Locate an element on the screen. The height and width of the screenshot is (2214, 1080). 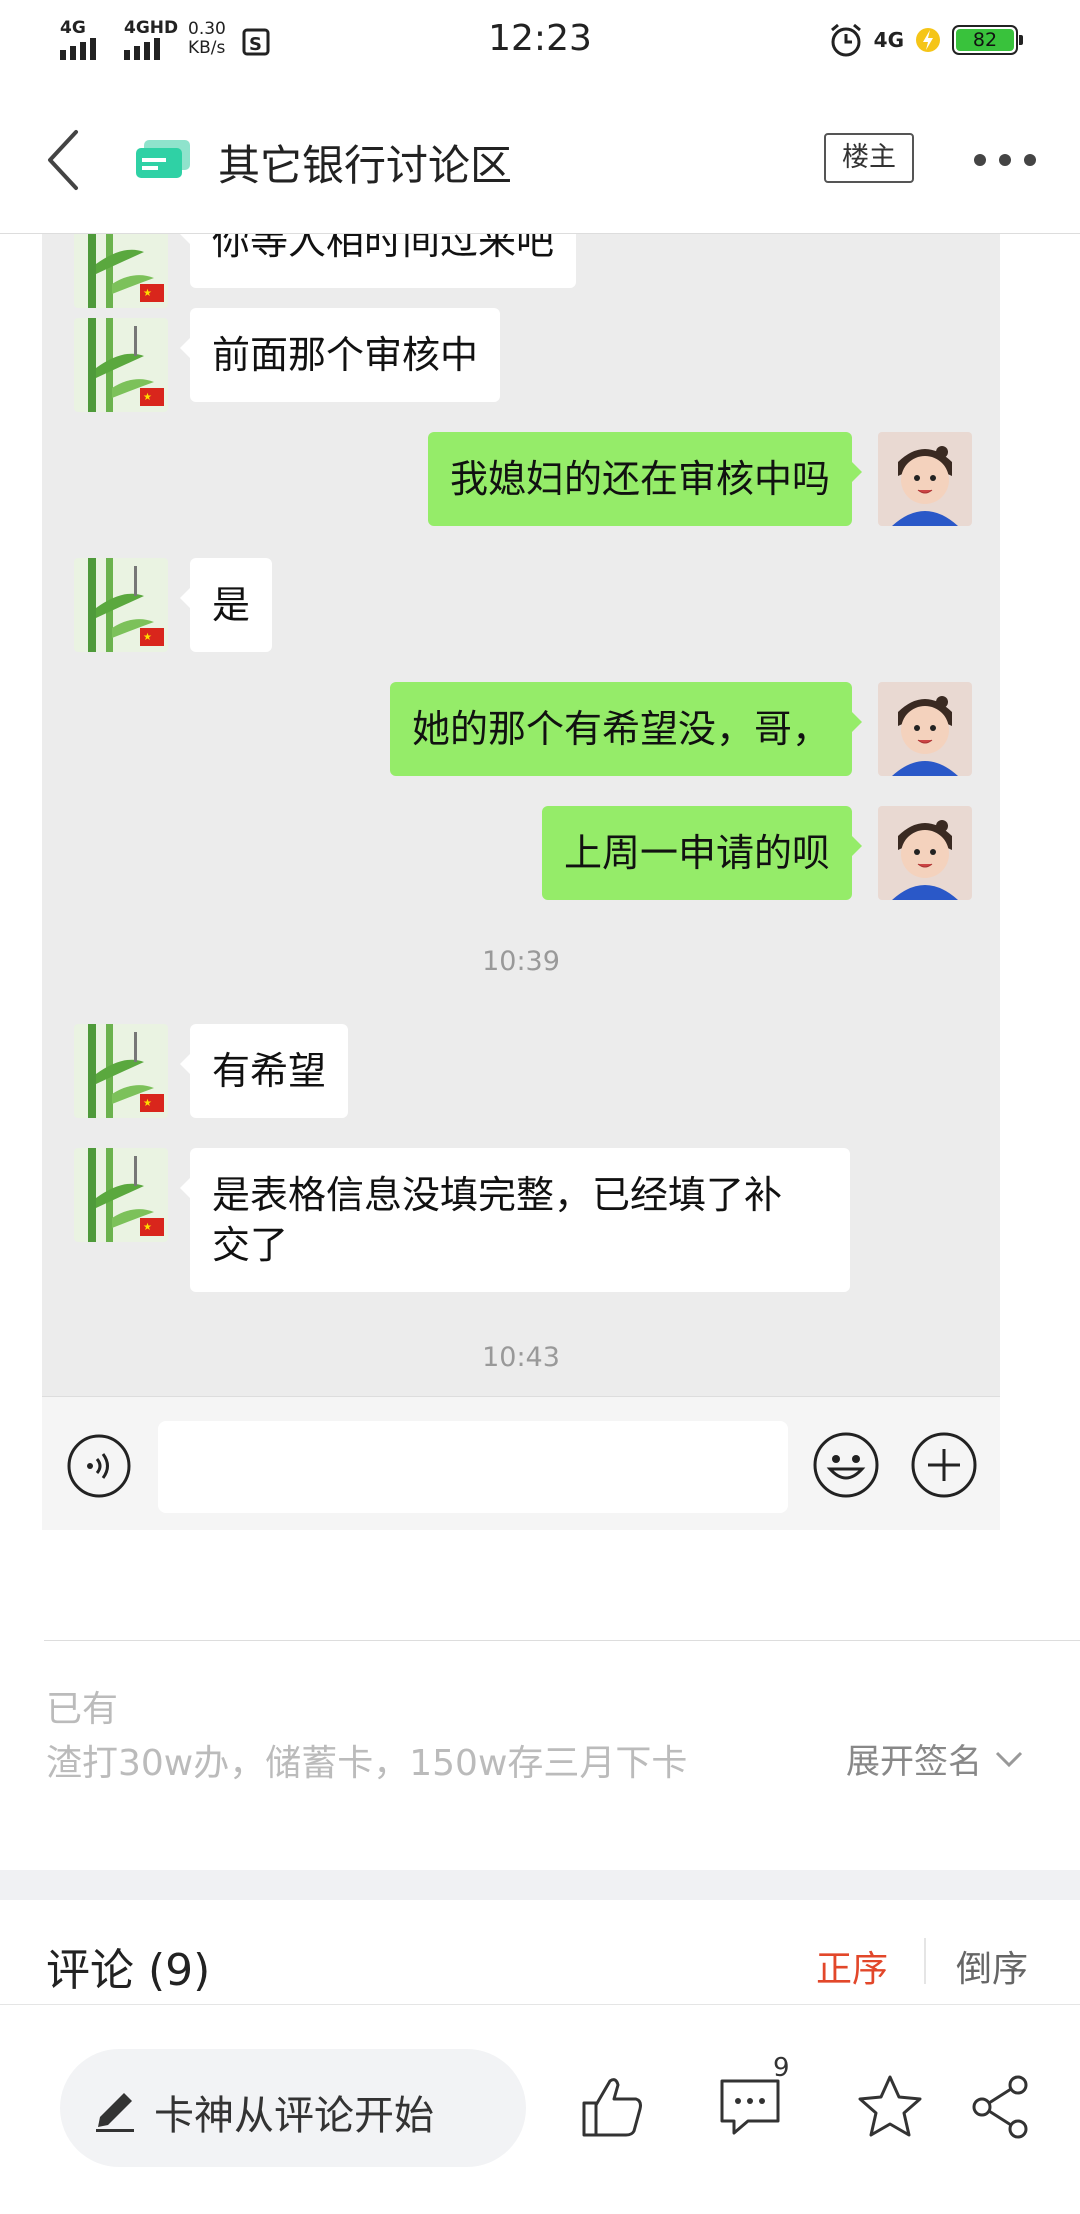
op-only-button: 楼主 is located at coordinates (869, 158).